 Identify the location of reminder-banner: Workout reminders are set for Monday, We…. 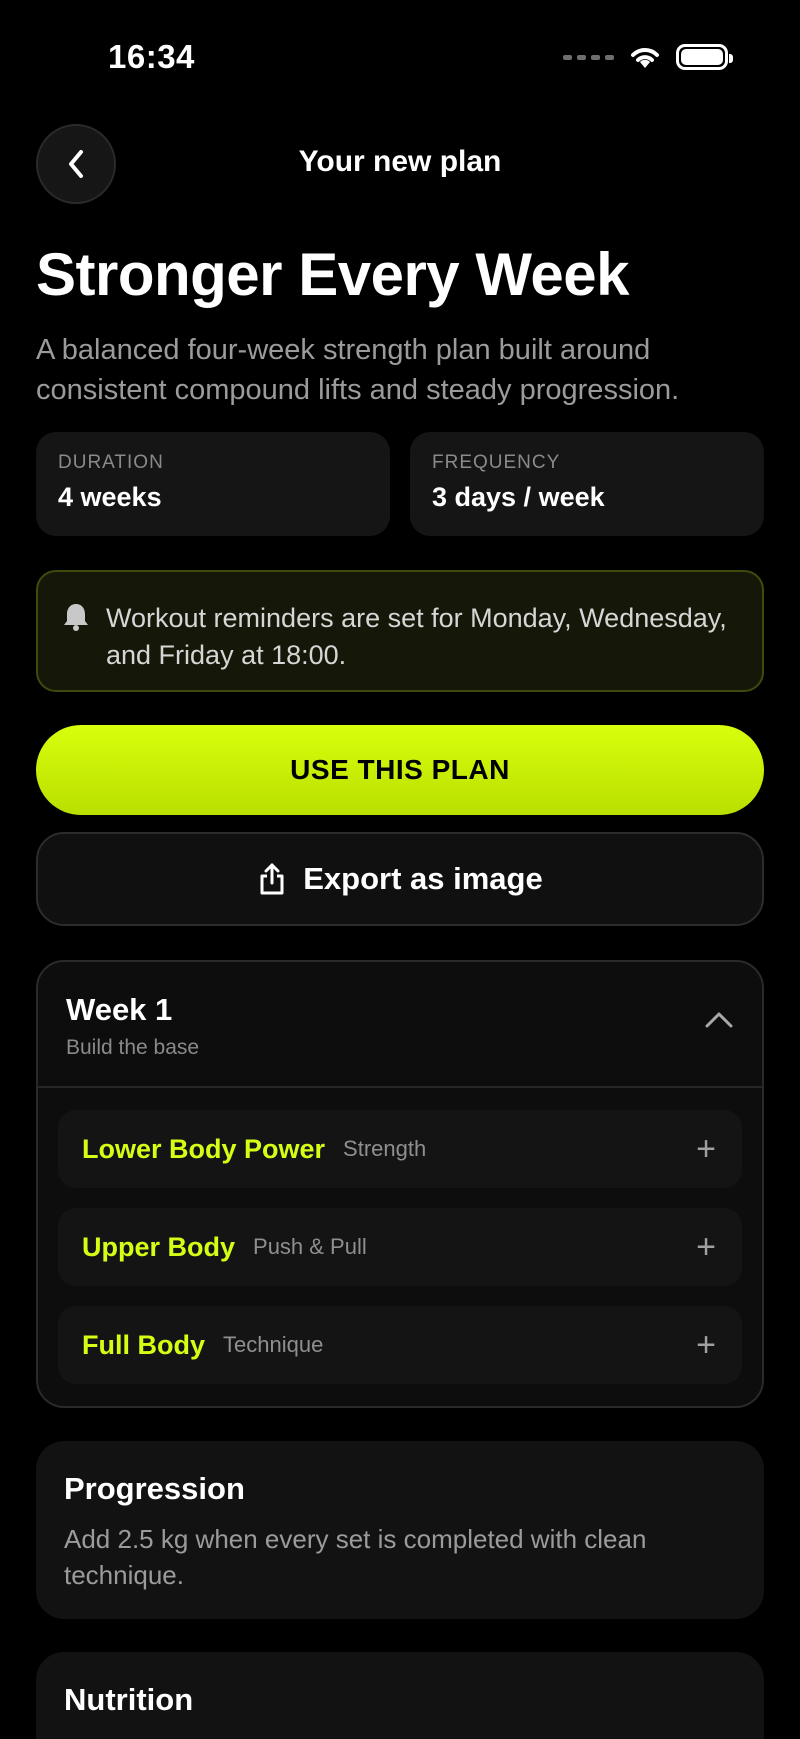
(400, 631).